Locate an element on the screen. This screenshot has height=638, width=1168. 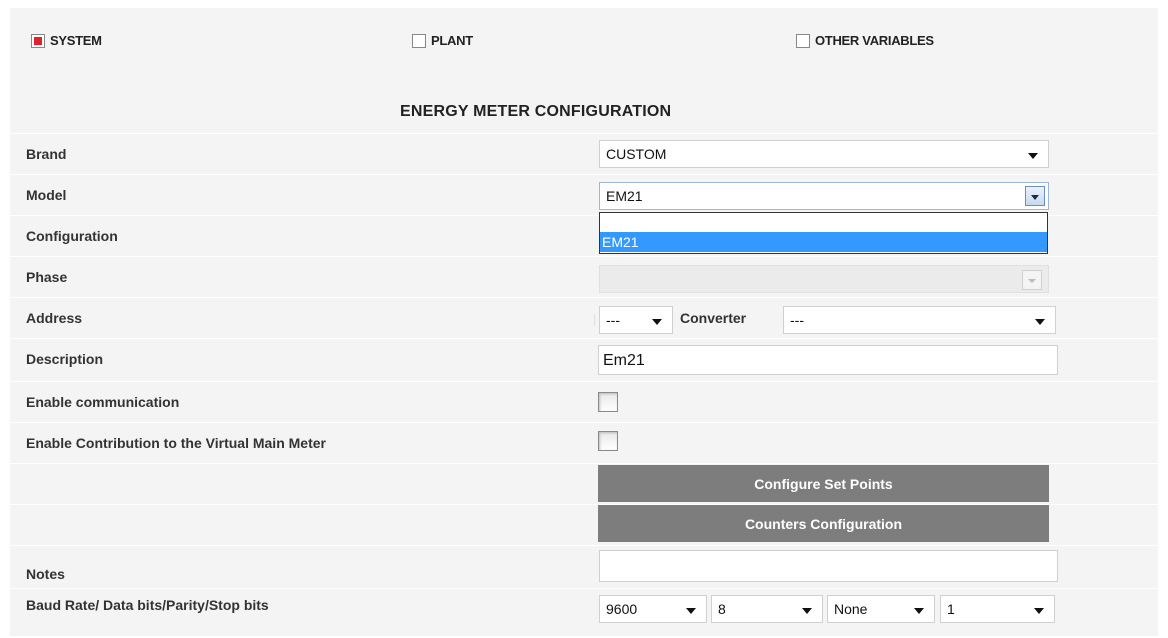
tab-system-label: SYSTEM is located at coordinates (76, 40).